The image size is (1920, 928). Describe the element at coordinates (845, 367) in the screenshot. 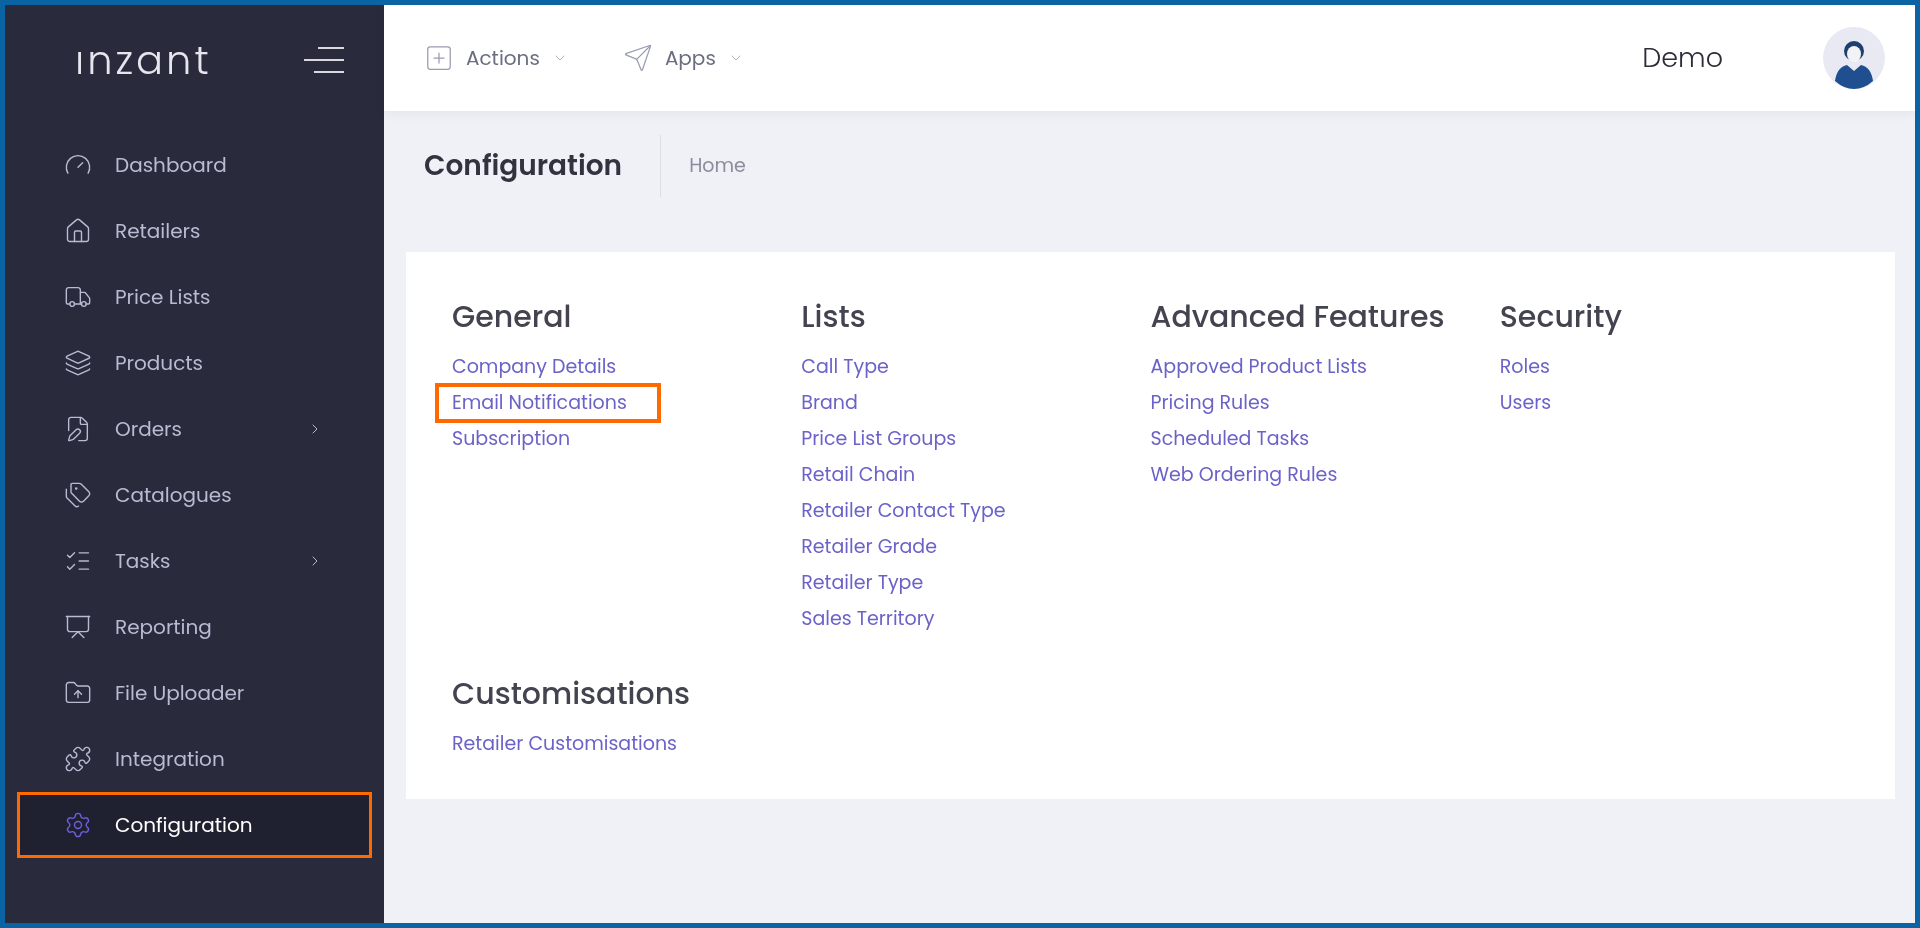

I see `settings-link: Call Type` at that location.